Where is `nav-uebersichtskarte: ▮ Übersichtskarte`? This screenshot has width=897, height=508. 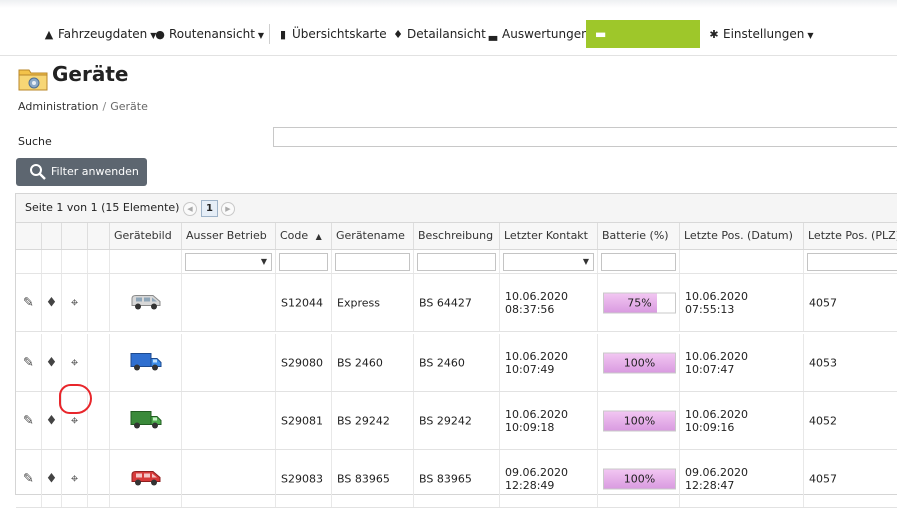 nav-uebersichtskarte: ▮ Übersichtskarte is located at coordinates (332, 34).